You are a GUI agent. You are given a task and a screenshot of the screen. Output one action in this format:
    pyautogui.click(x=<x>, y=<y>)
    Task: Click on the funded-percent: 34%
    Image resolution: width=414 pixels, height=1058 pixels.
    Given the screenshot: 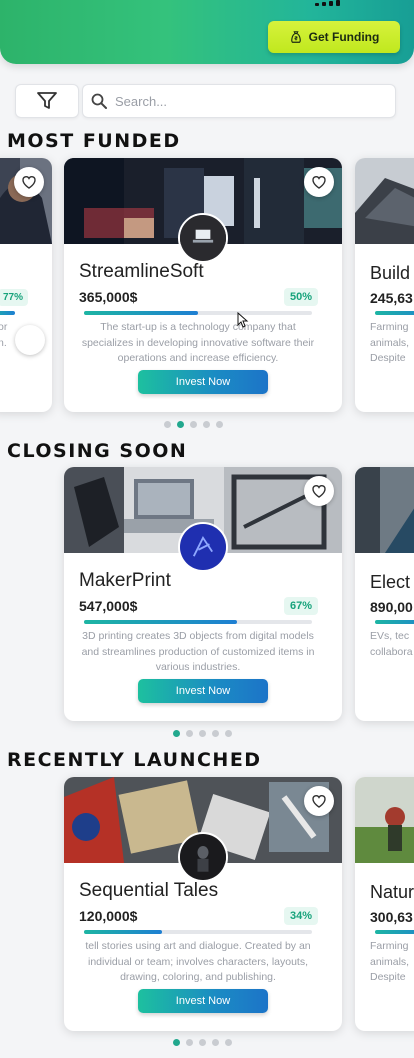 What is the action you would take?
    pyautogui.click(x=301, y=916)
    